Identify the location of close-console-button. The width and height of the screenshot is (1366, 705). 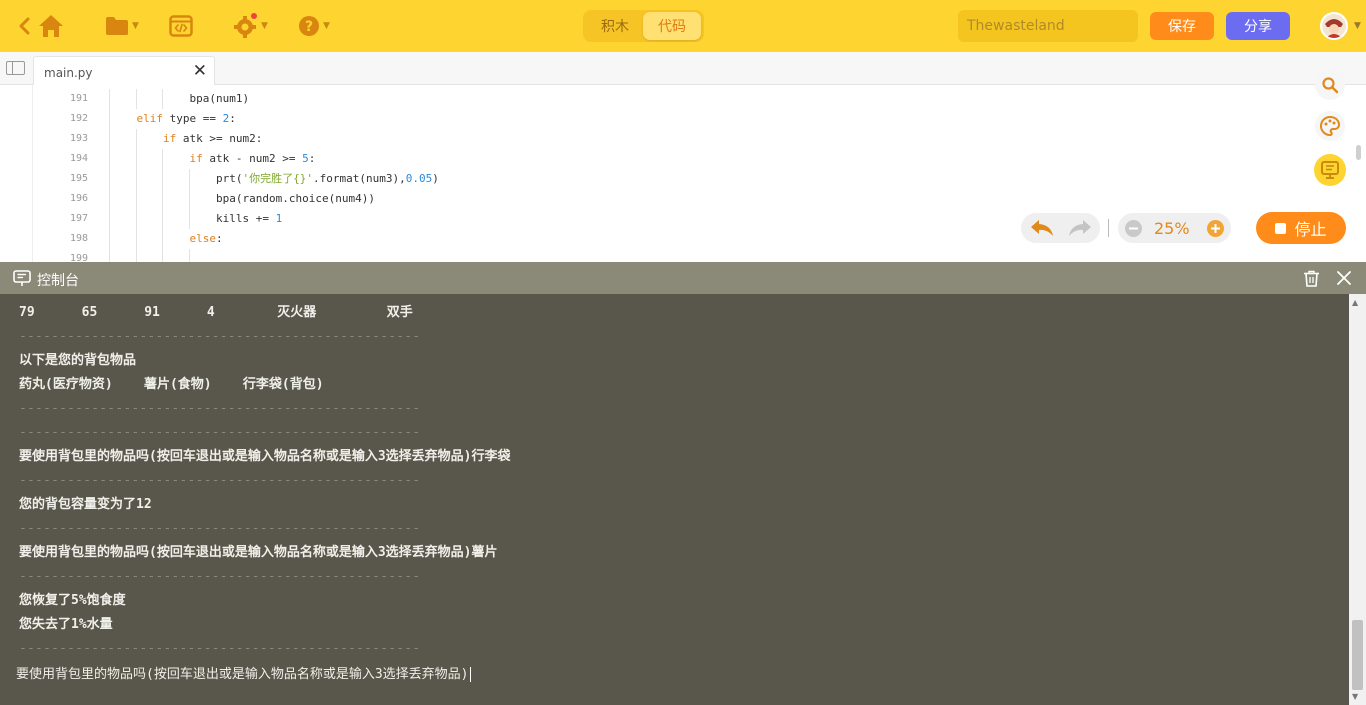
(1344, 280).